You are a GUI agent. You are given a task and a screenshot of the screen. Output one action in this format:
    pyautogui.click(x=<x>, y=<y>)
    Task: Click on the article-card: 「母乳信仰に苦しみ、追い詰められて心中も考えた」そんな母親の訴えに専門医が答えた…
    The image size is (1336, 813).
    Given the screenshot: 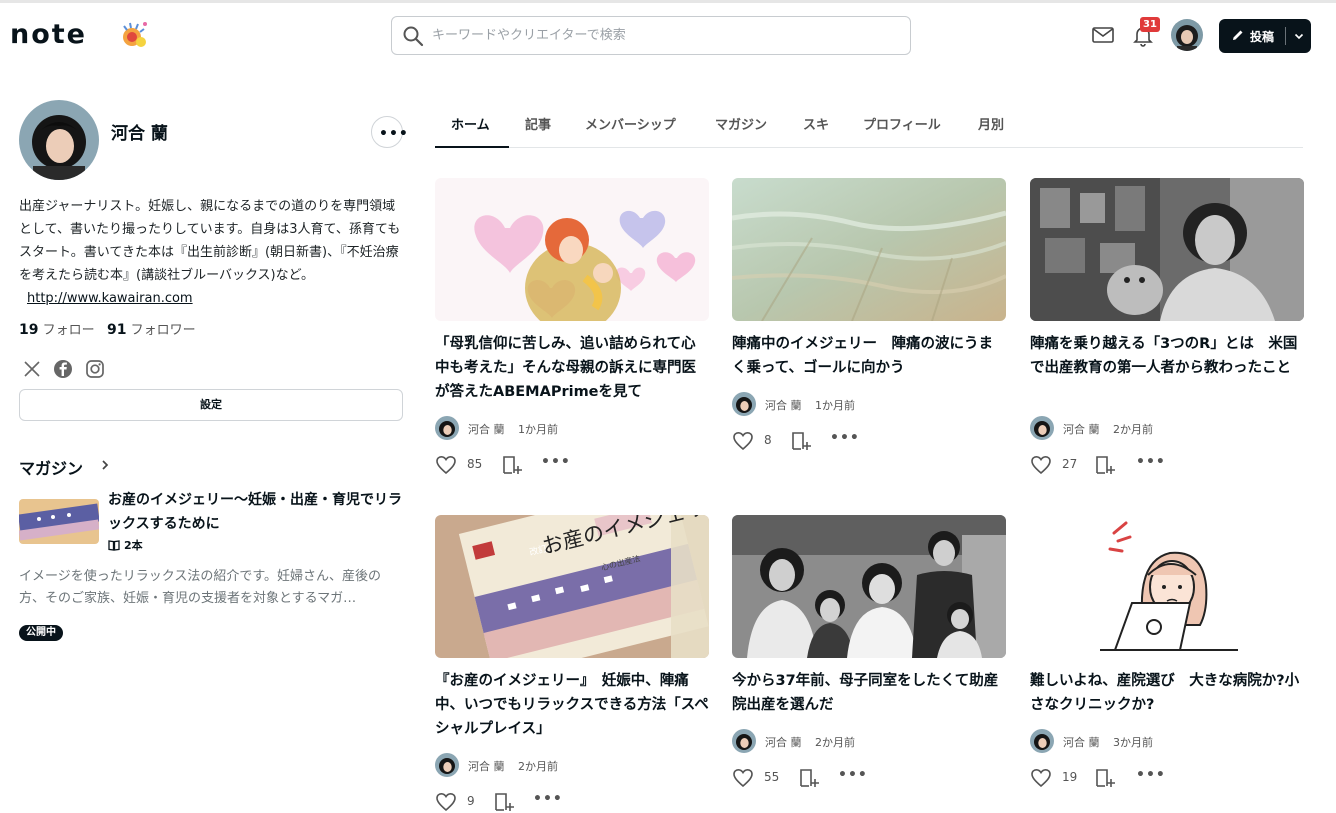 What is the action you would take?
    pyautogui.click(x=572, y=328)
    